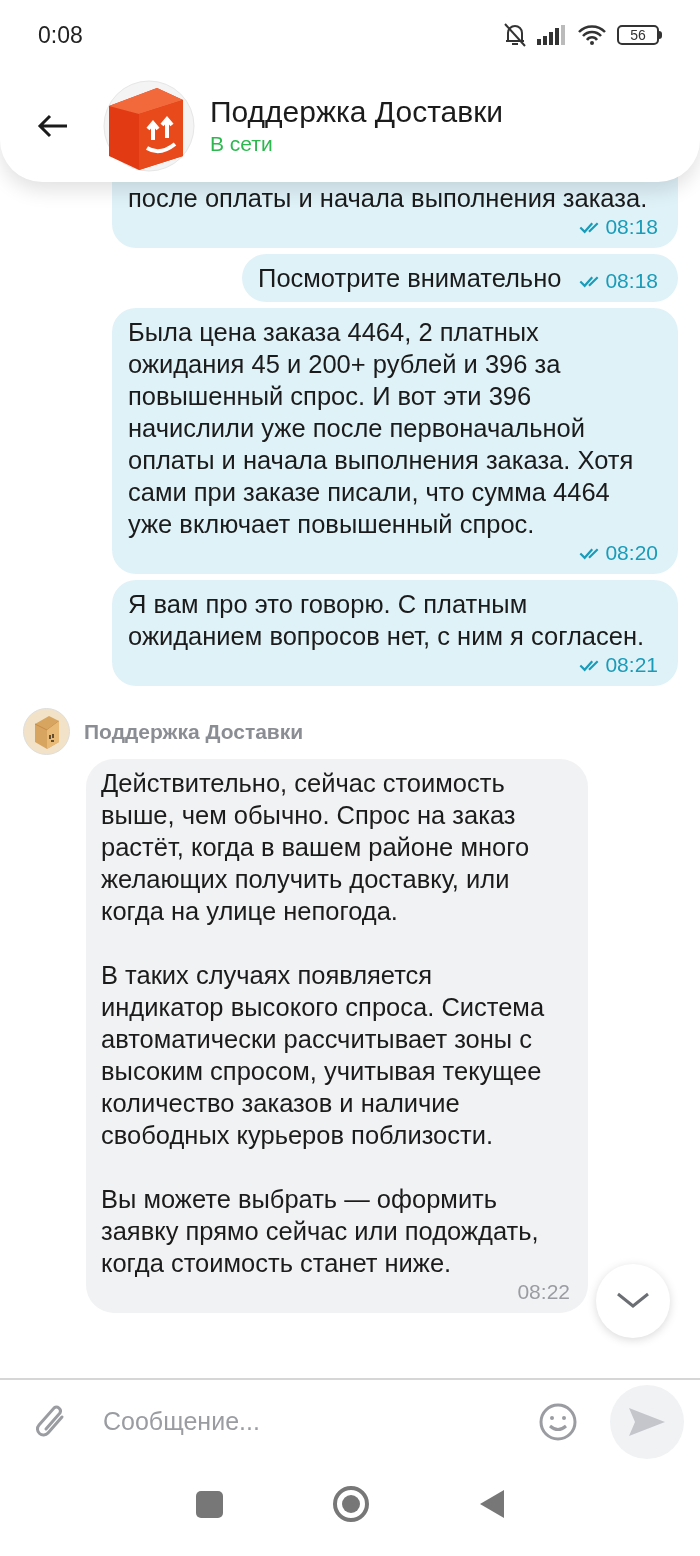 The width and height of the screenshot is (700, 1556). What do you see at coordinates (53, 126) in the screenshot?
I see `back-arrow-icon` at bounding box center [53, 126].